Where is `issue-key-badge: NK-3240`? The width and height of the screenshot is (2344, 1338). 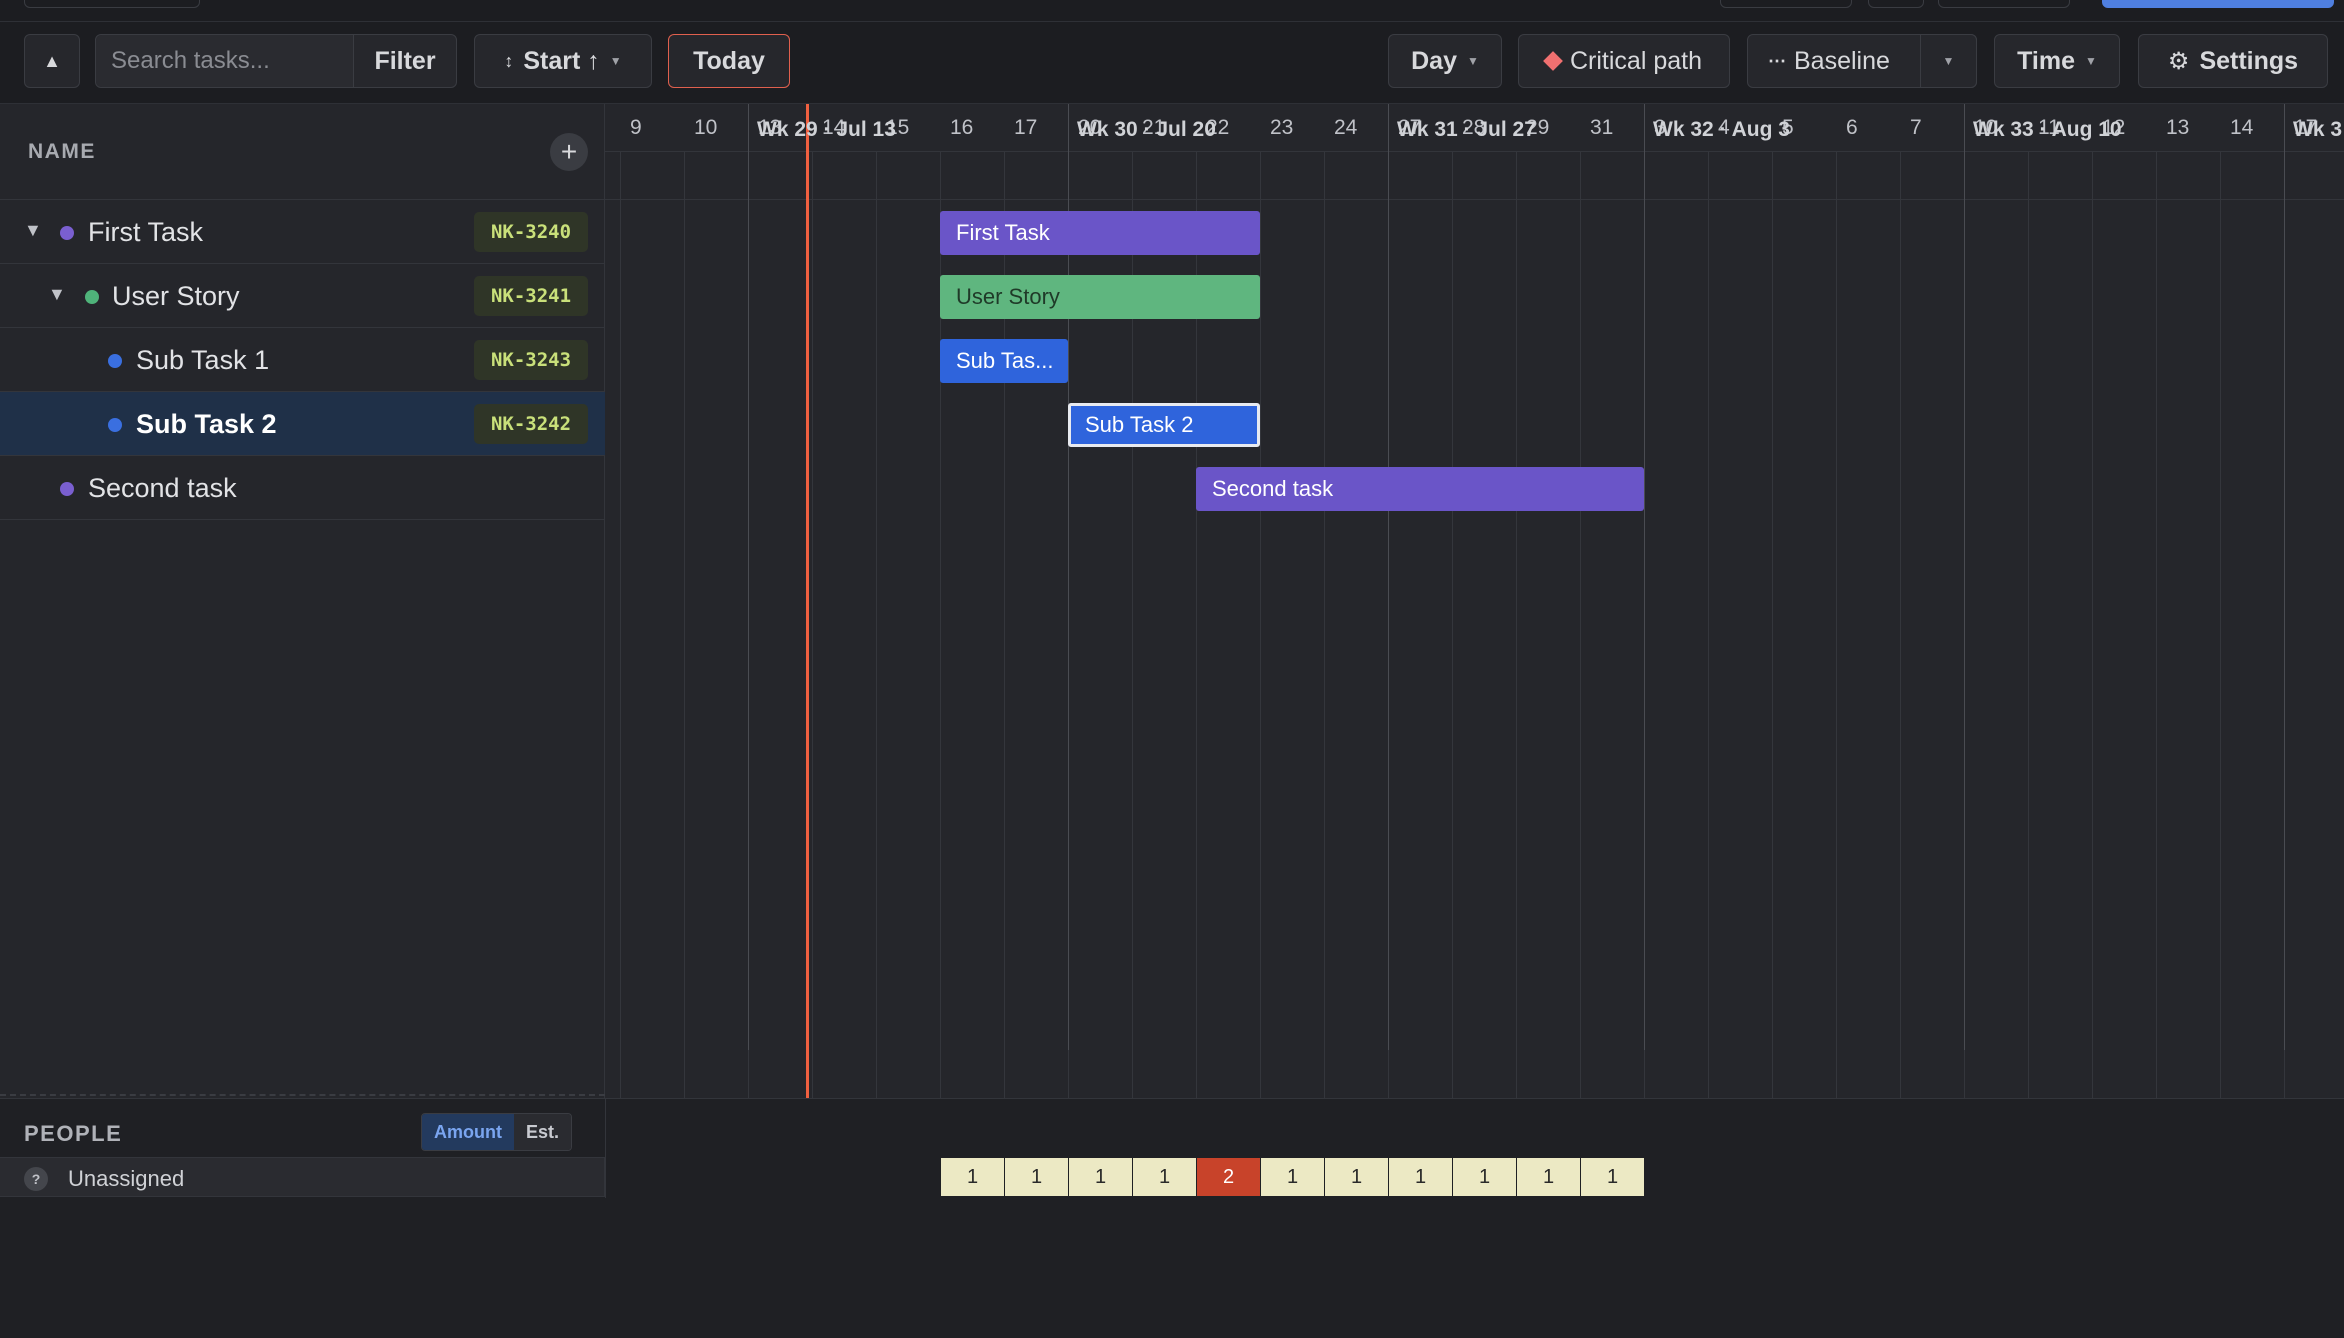 issue-key-badge: NK-3240 is located at coordinates (531, 232).